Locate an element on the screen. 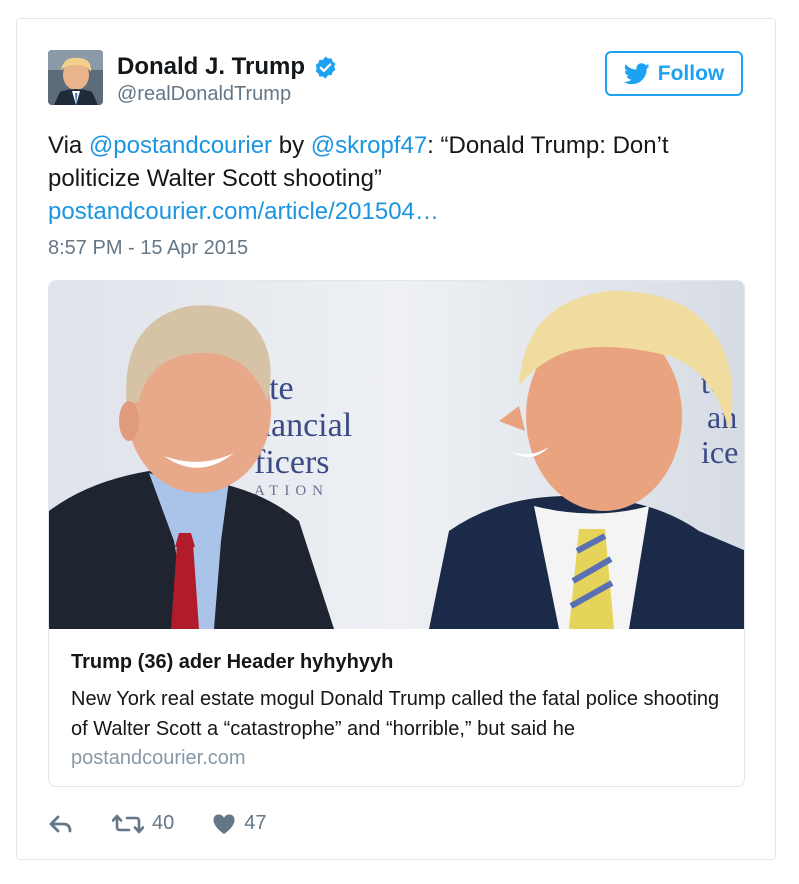 The image size is (799, 884). tweet-text-by: by is located at coordinates (291, 145).